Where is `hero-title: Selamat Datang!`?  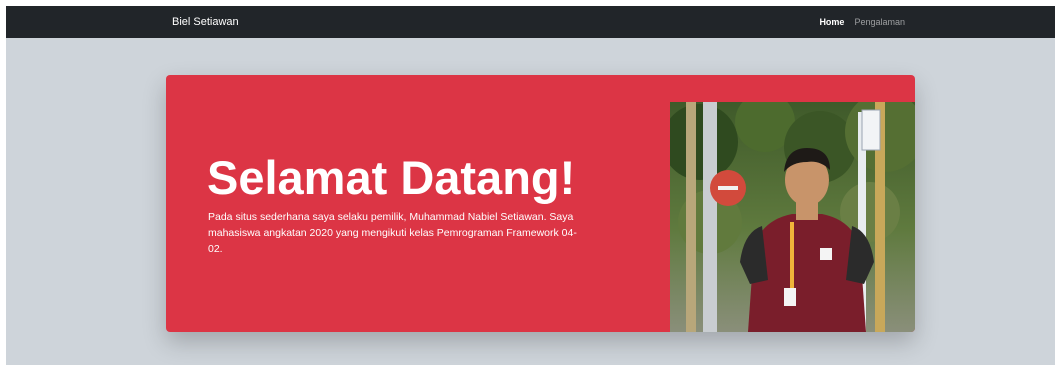
hero-title: Selamat Datang! is located at coordinates (391, 177).